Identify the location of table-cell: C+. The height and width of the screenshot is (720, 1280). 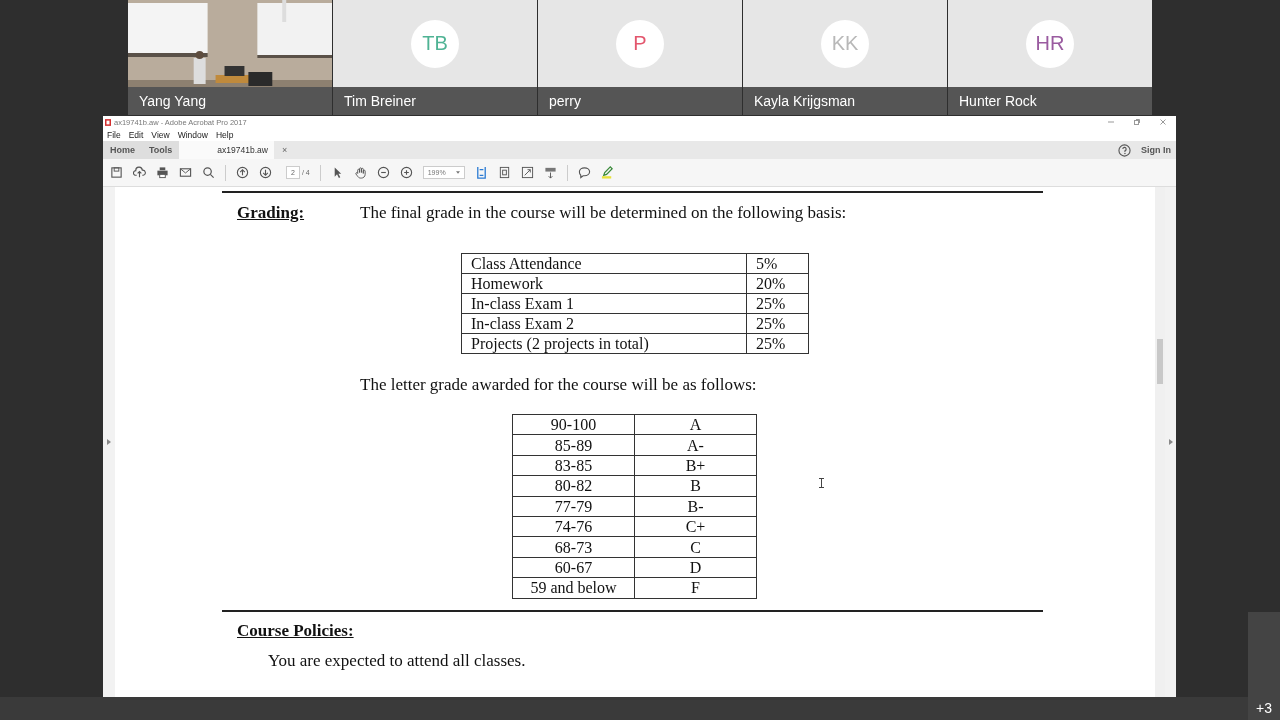
(695, 526).